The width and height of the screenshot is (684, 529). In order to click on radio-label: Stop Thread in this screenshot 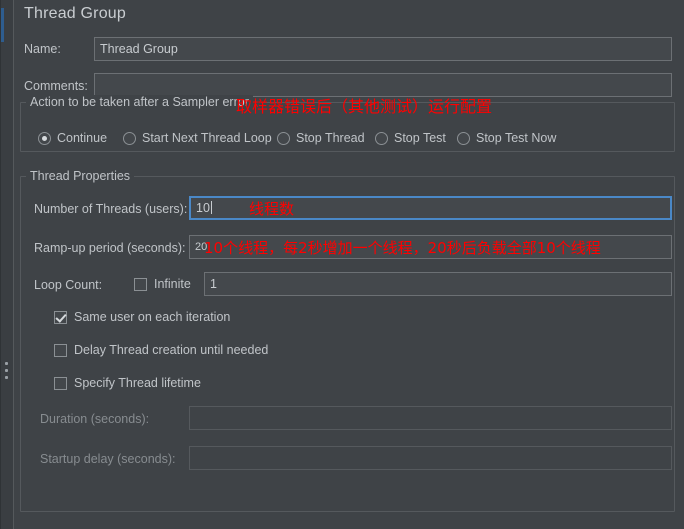, I will do `click(330, 138)`.